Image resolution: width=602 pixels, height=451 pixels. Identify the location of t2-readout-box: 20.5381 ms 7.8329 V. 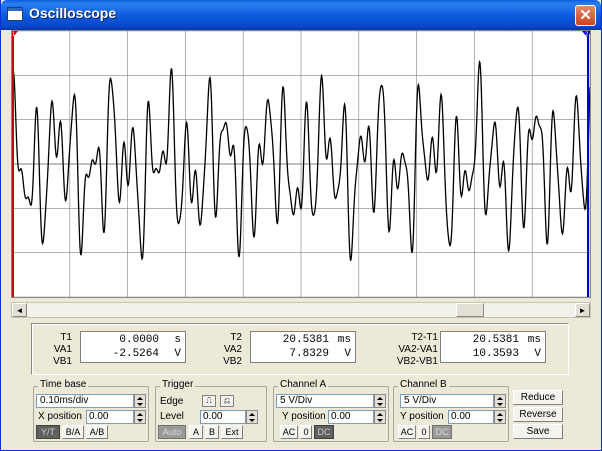
(303, 347).